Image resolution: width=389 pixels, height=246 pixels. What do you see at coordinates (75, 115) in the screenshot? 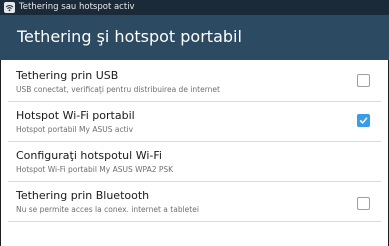
I see `setting-title: Hotspot Wi-Fi portabil` at bounding box center [75, 115].